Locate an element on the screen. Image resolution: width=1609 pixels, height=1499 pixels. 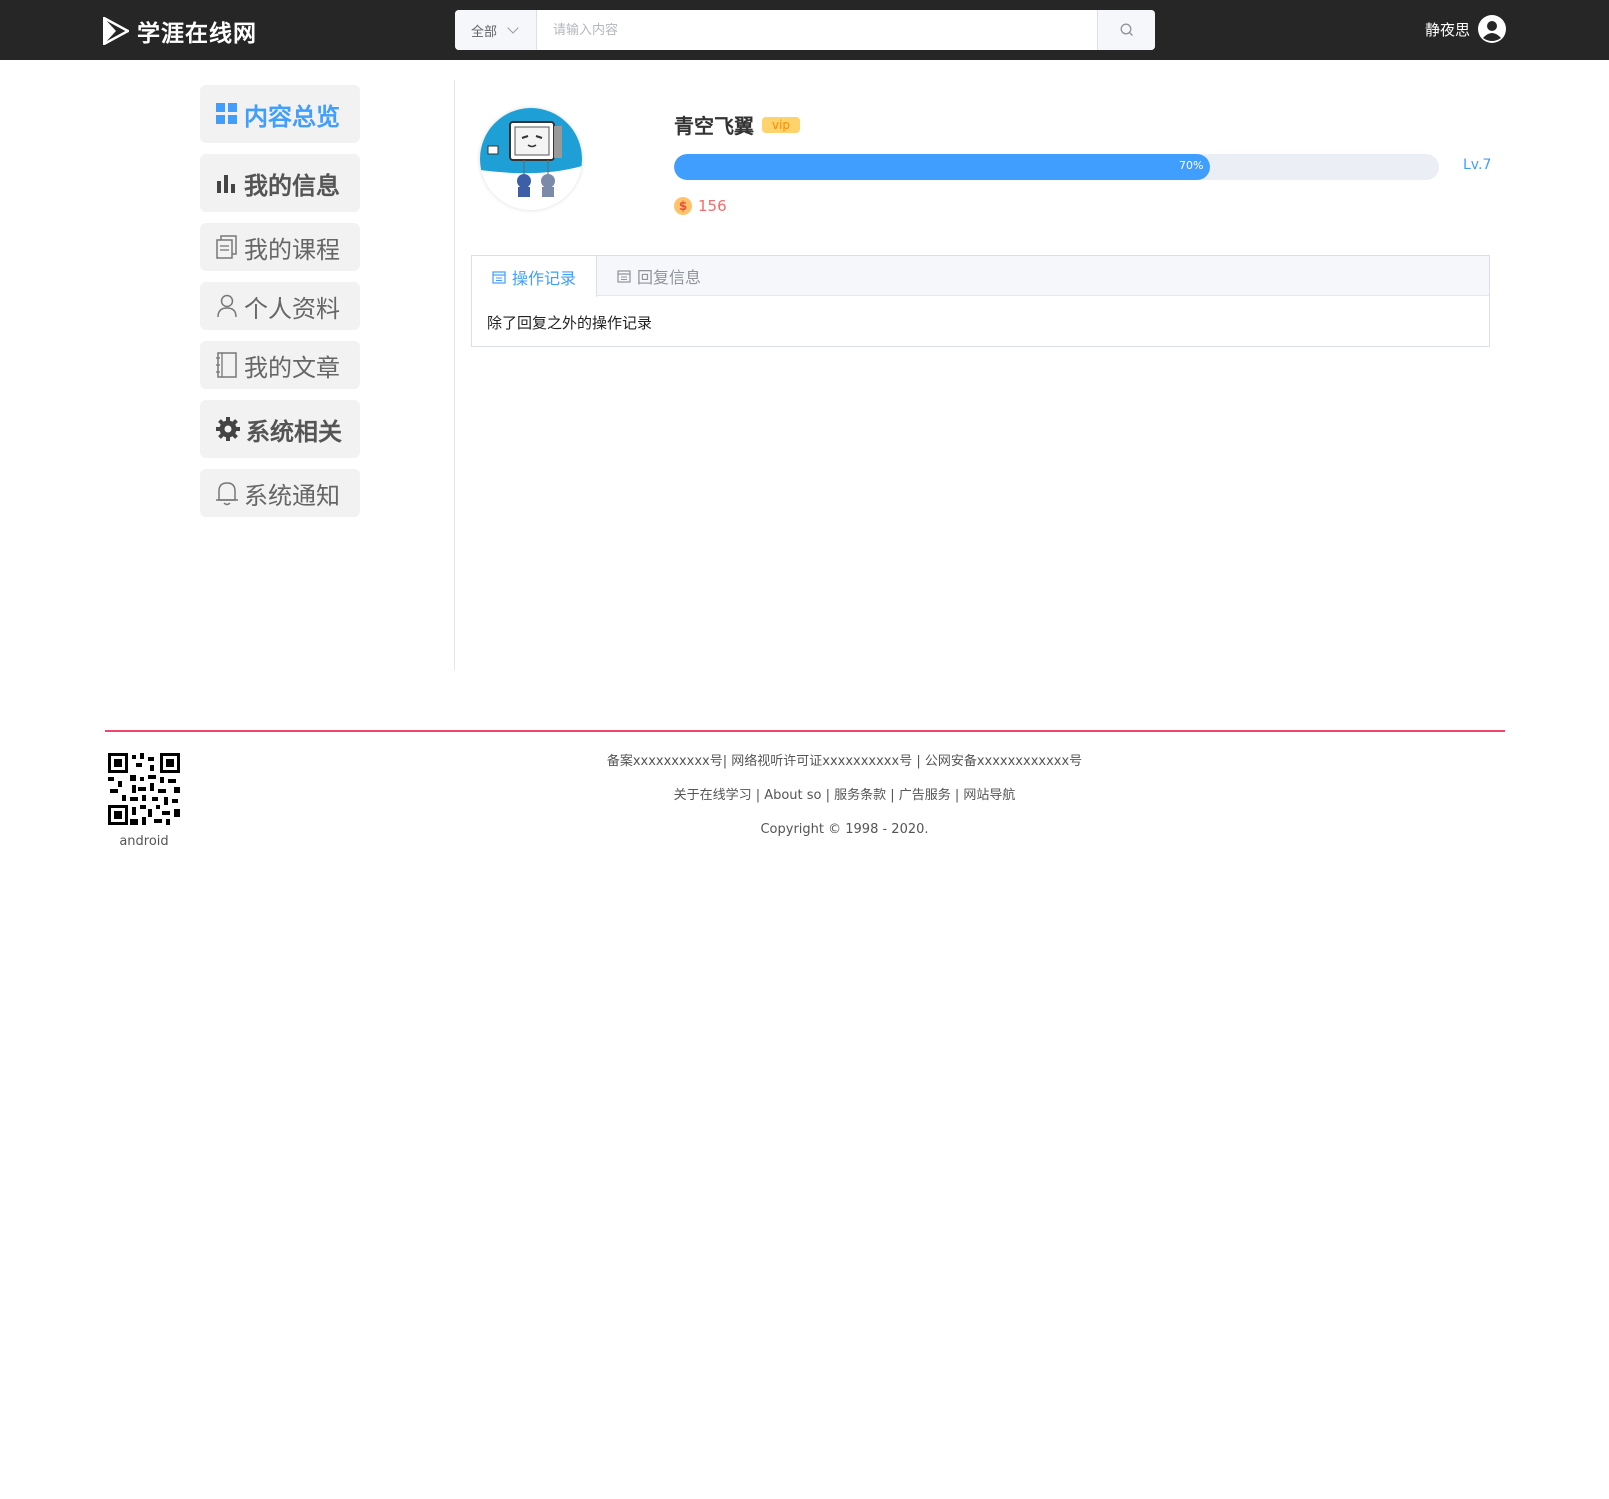
level-progress-bar: 70% is located at coordinates (1056, 167).